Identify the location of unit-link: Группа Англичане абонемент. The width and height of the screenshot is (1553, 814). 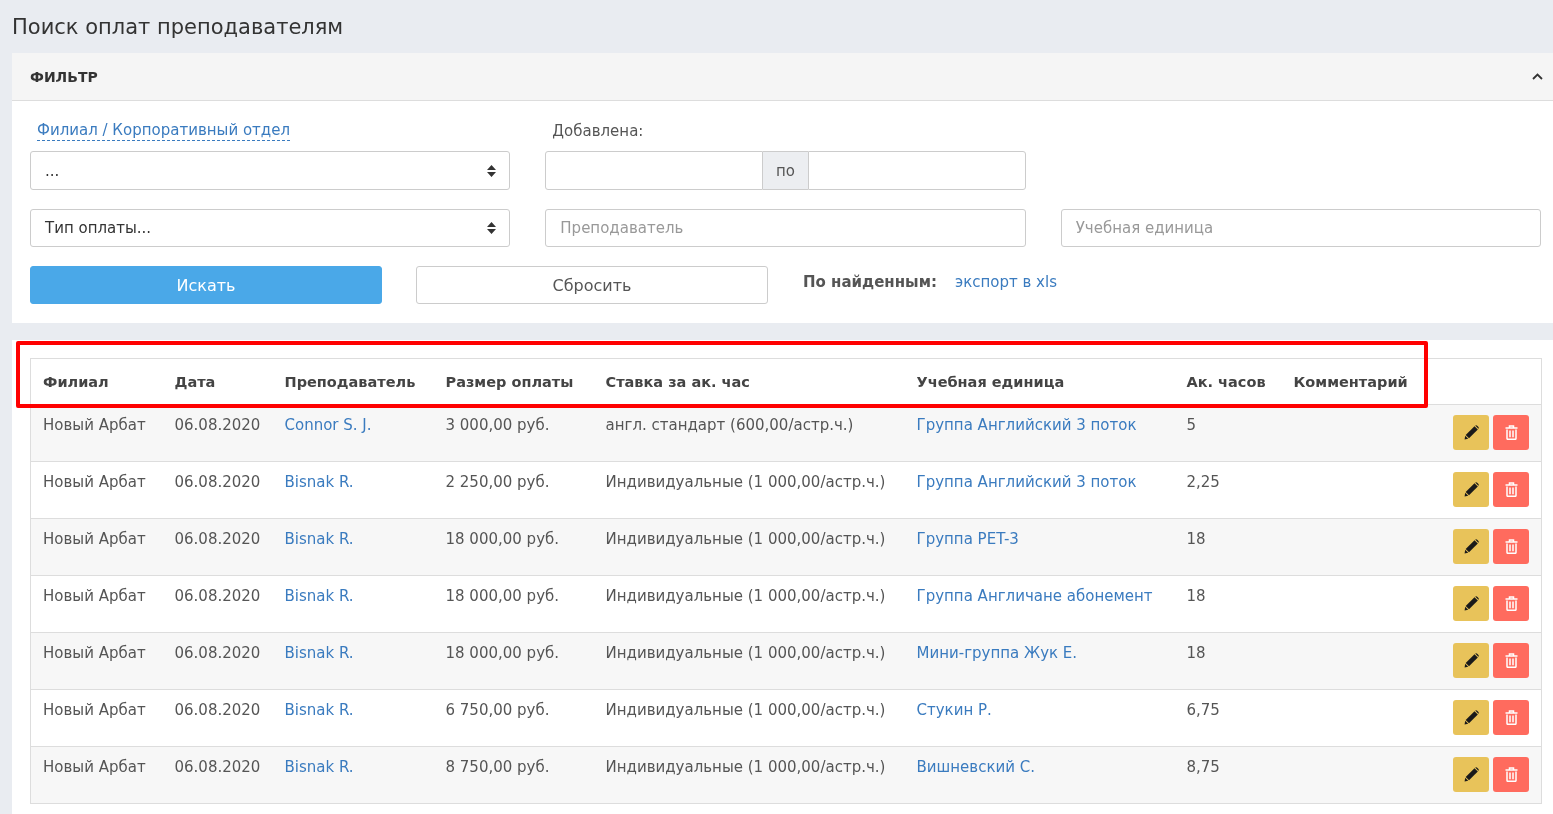
(1034, 596).